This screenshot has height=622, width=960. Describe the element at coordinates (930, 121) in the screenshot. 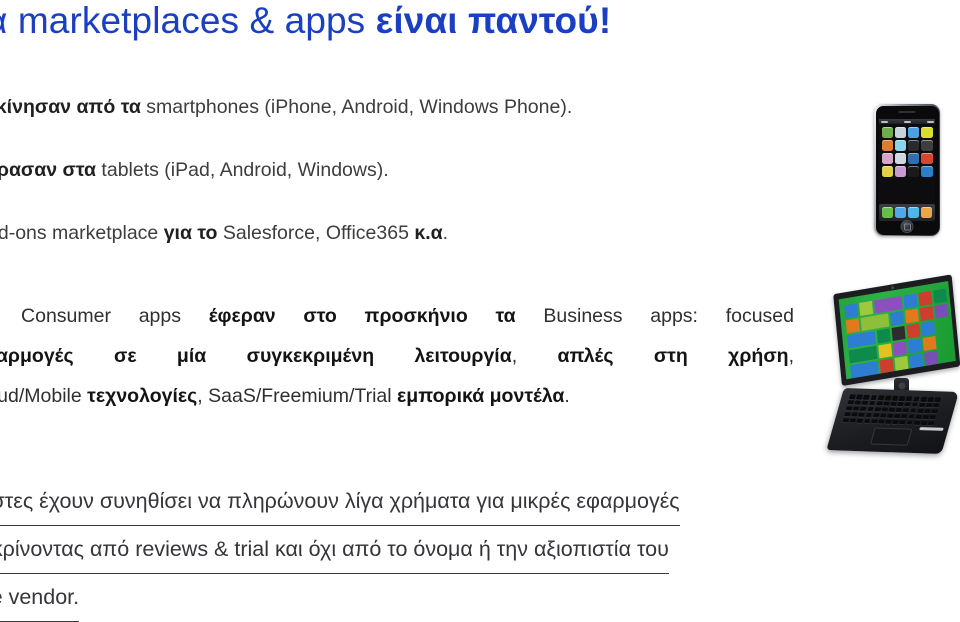

I see `battery-icon` at that location.